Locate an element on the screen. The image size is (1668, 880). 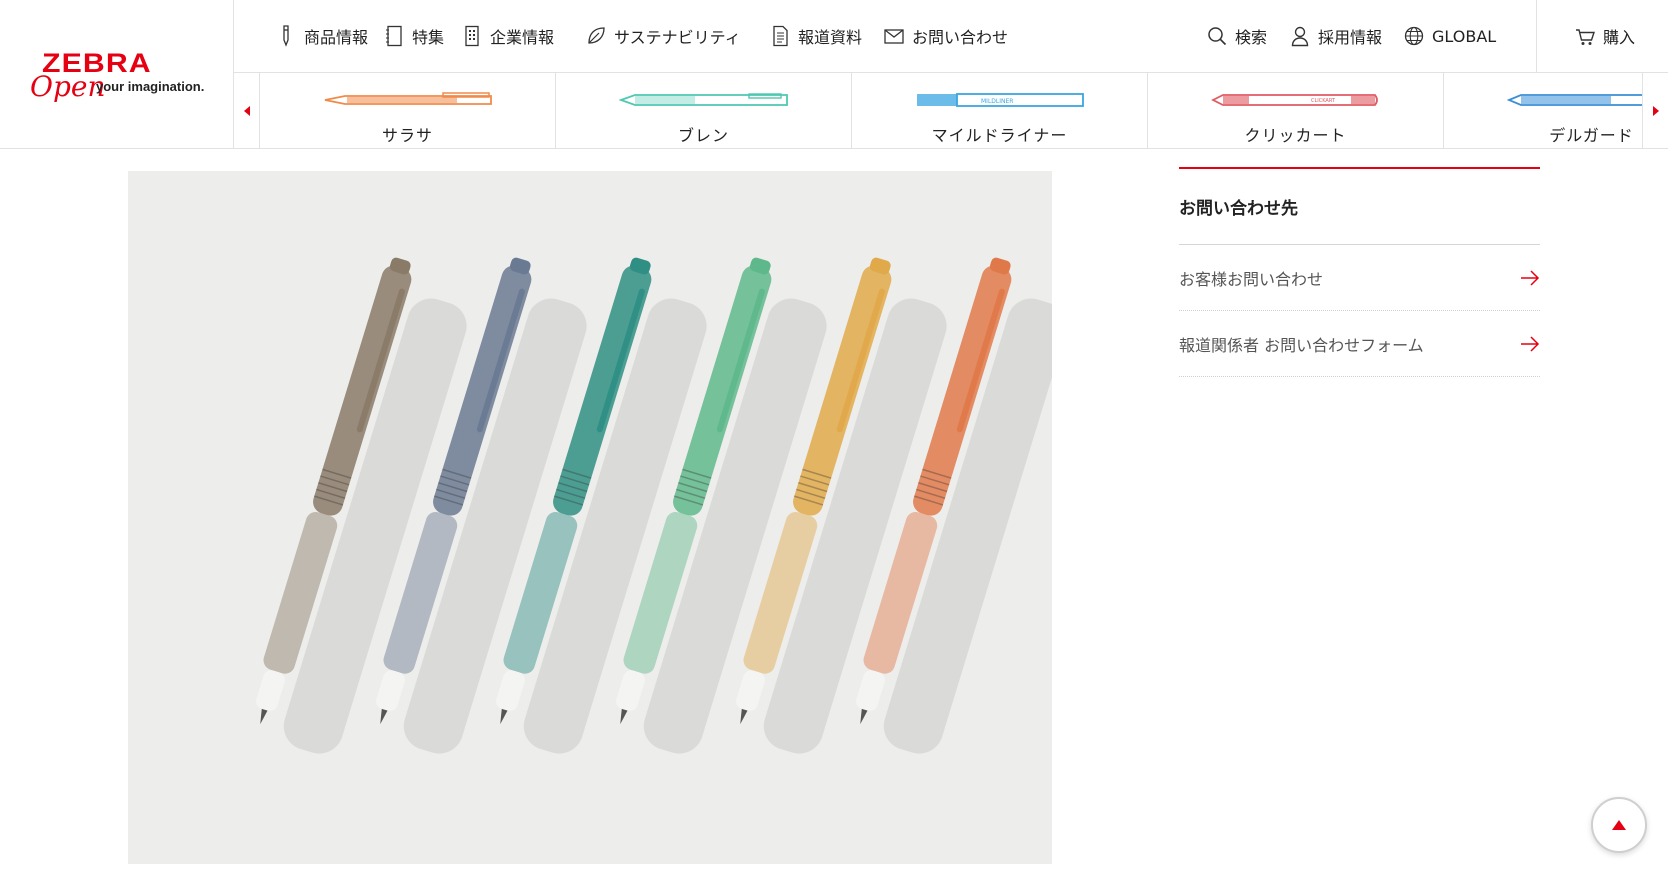
nav-features-label: 特集 is located at coordinates (428, 37).